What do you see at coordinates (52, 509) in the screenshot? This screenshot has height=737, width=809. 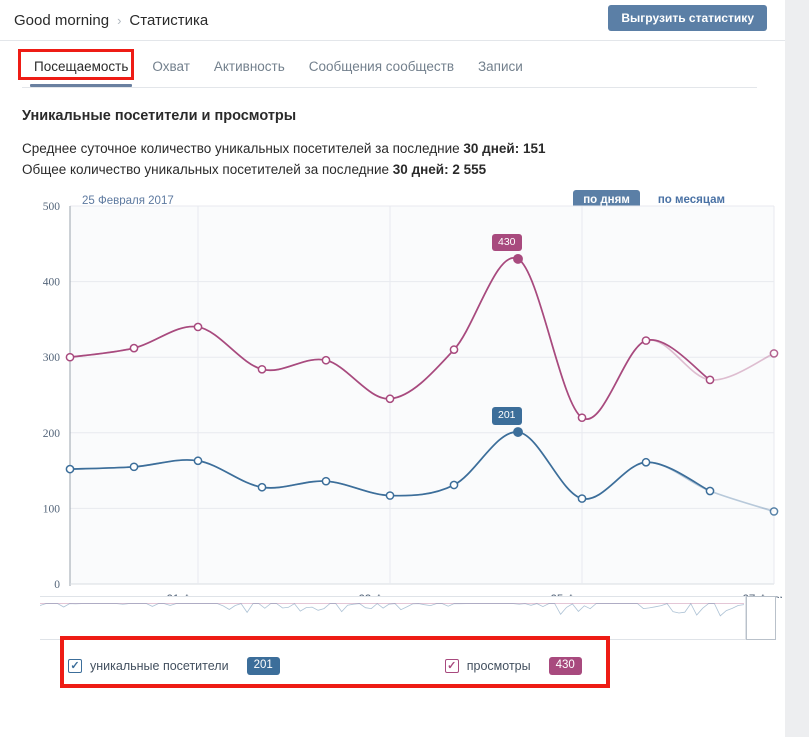 I see `svg-text: 100` at bounding box center [52, 509].